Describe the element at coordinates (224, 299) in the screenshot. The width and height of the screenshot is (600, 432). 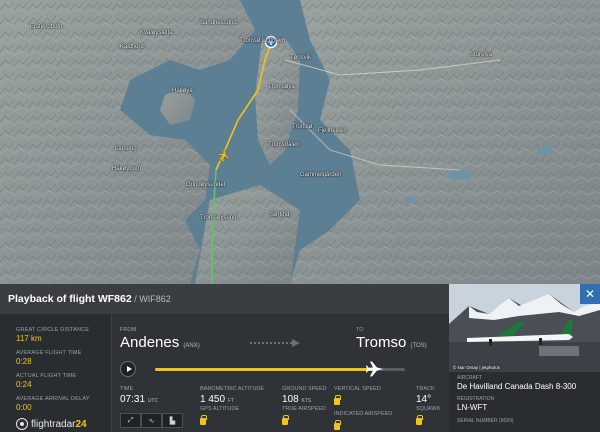
I see `panel-header: Playback of flight WF862 / WIF862` at that location.